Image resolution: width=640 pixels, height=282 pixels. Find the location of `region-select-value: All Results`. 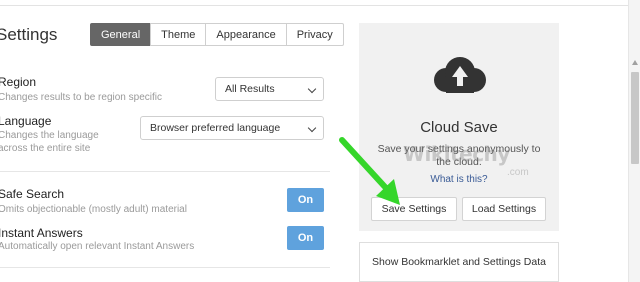

region-select-value: All Results is located at coordinates (250, 89).